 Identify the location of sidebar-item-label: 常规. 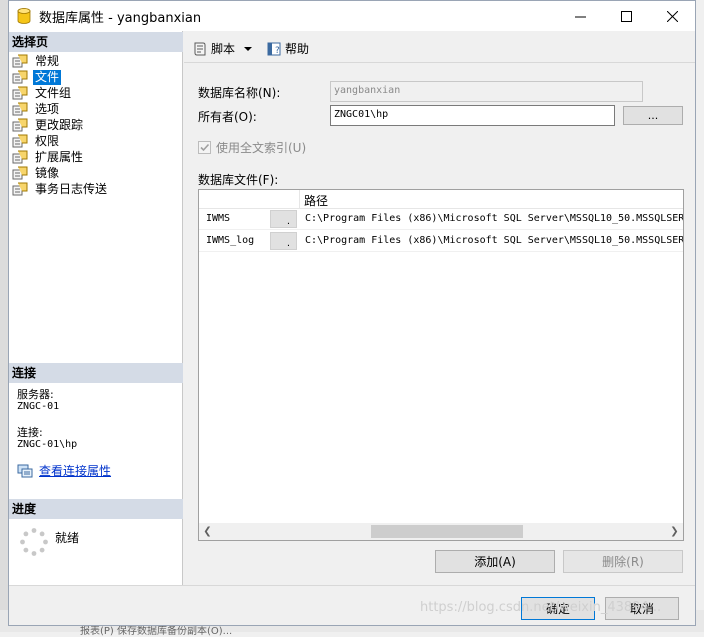
(47, 60).